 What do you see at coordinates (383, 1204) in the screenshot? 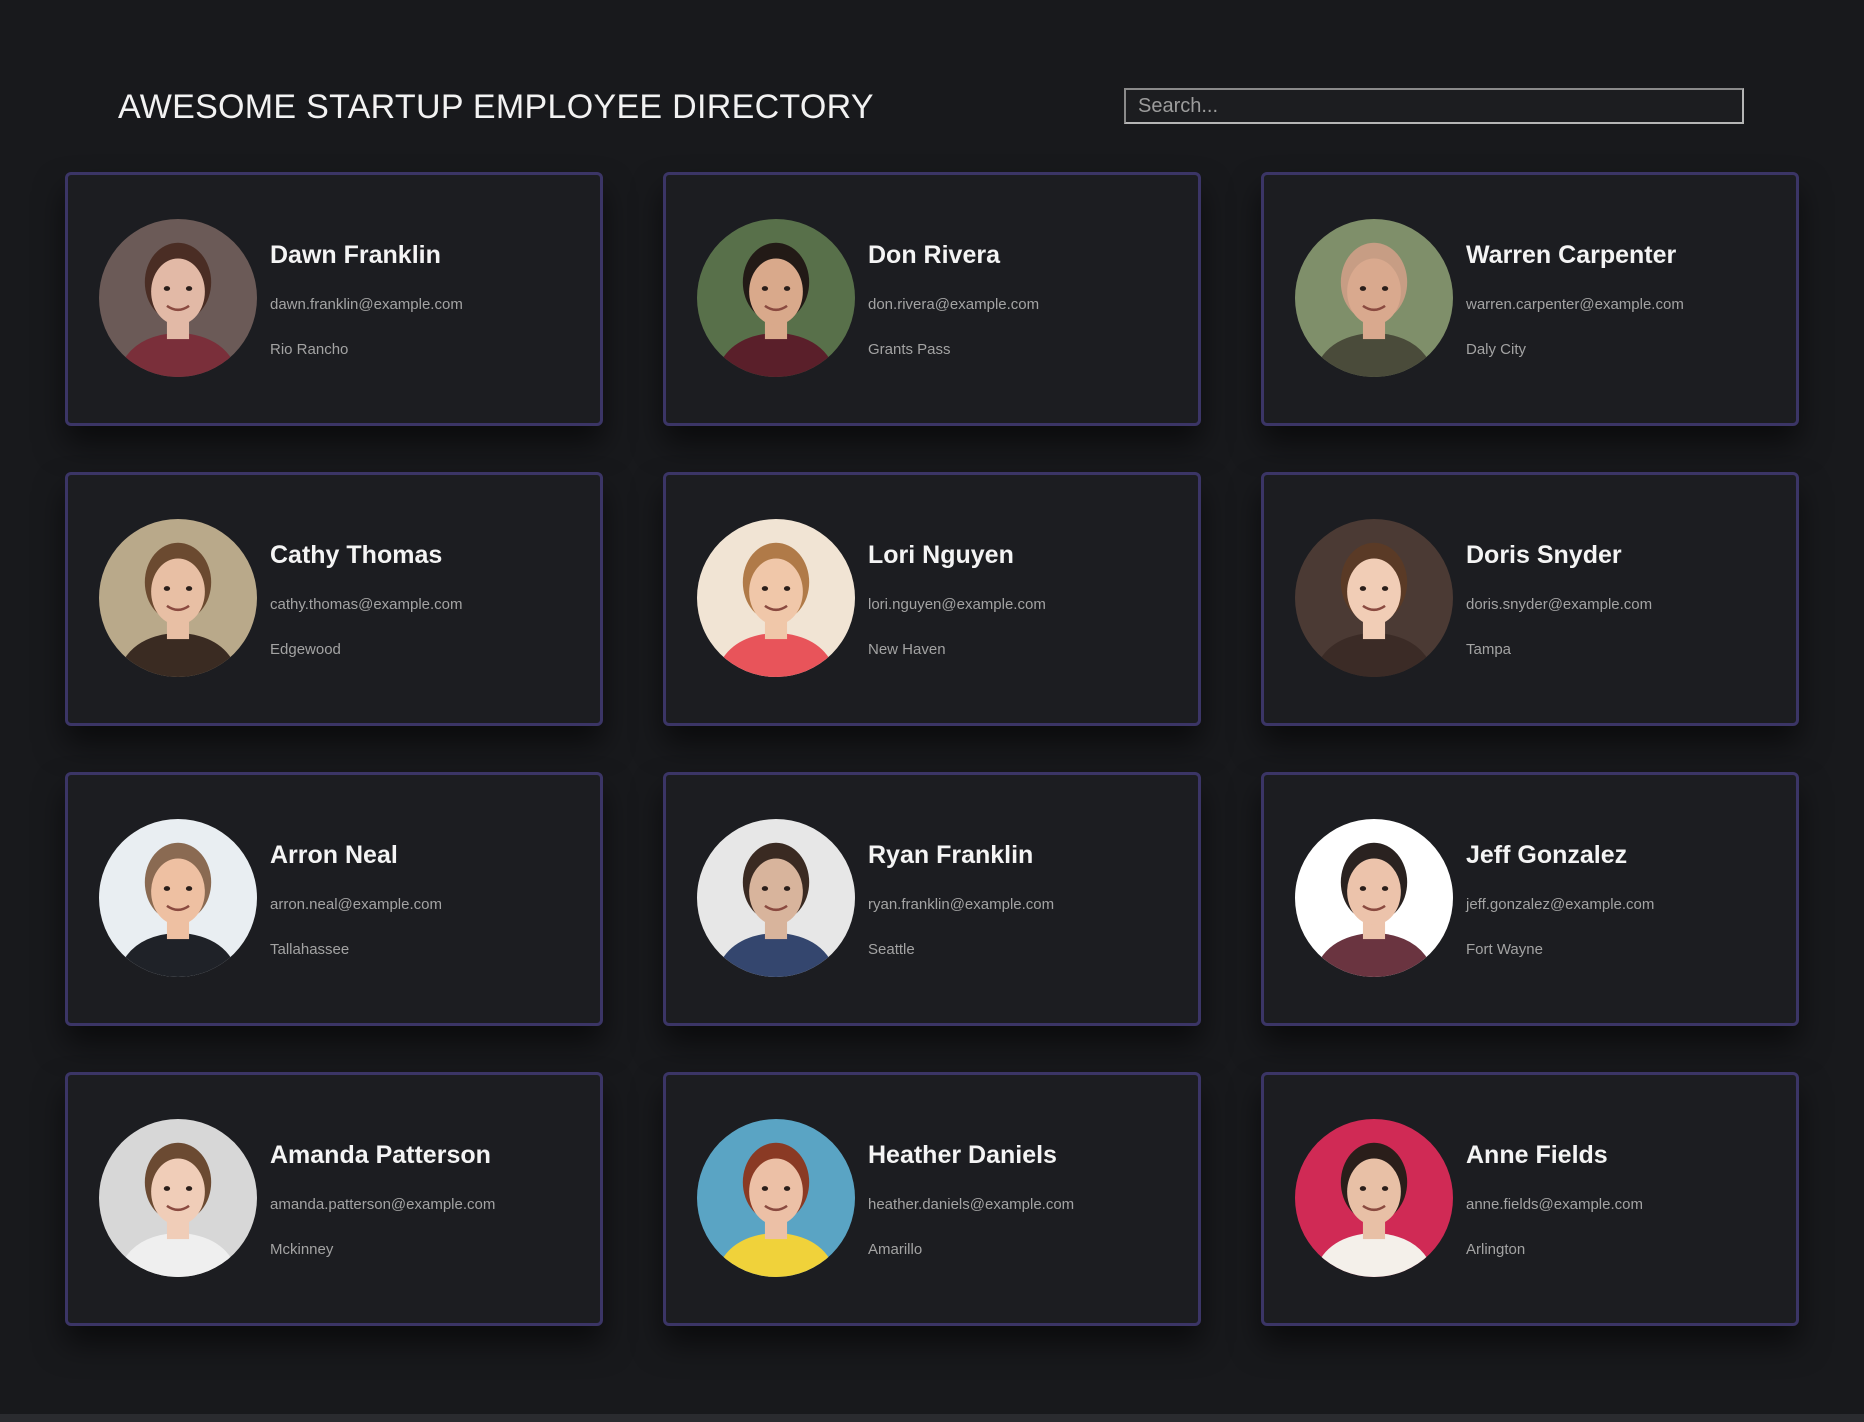
I see `employee-email: amanda.patterson@example.com` at bounding box center [383, 1204].